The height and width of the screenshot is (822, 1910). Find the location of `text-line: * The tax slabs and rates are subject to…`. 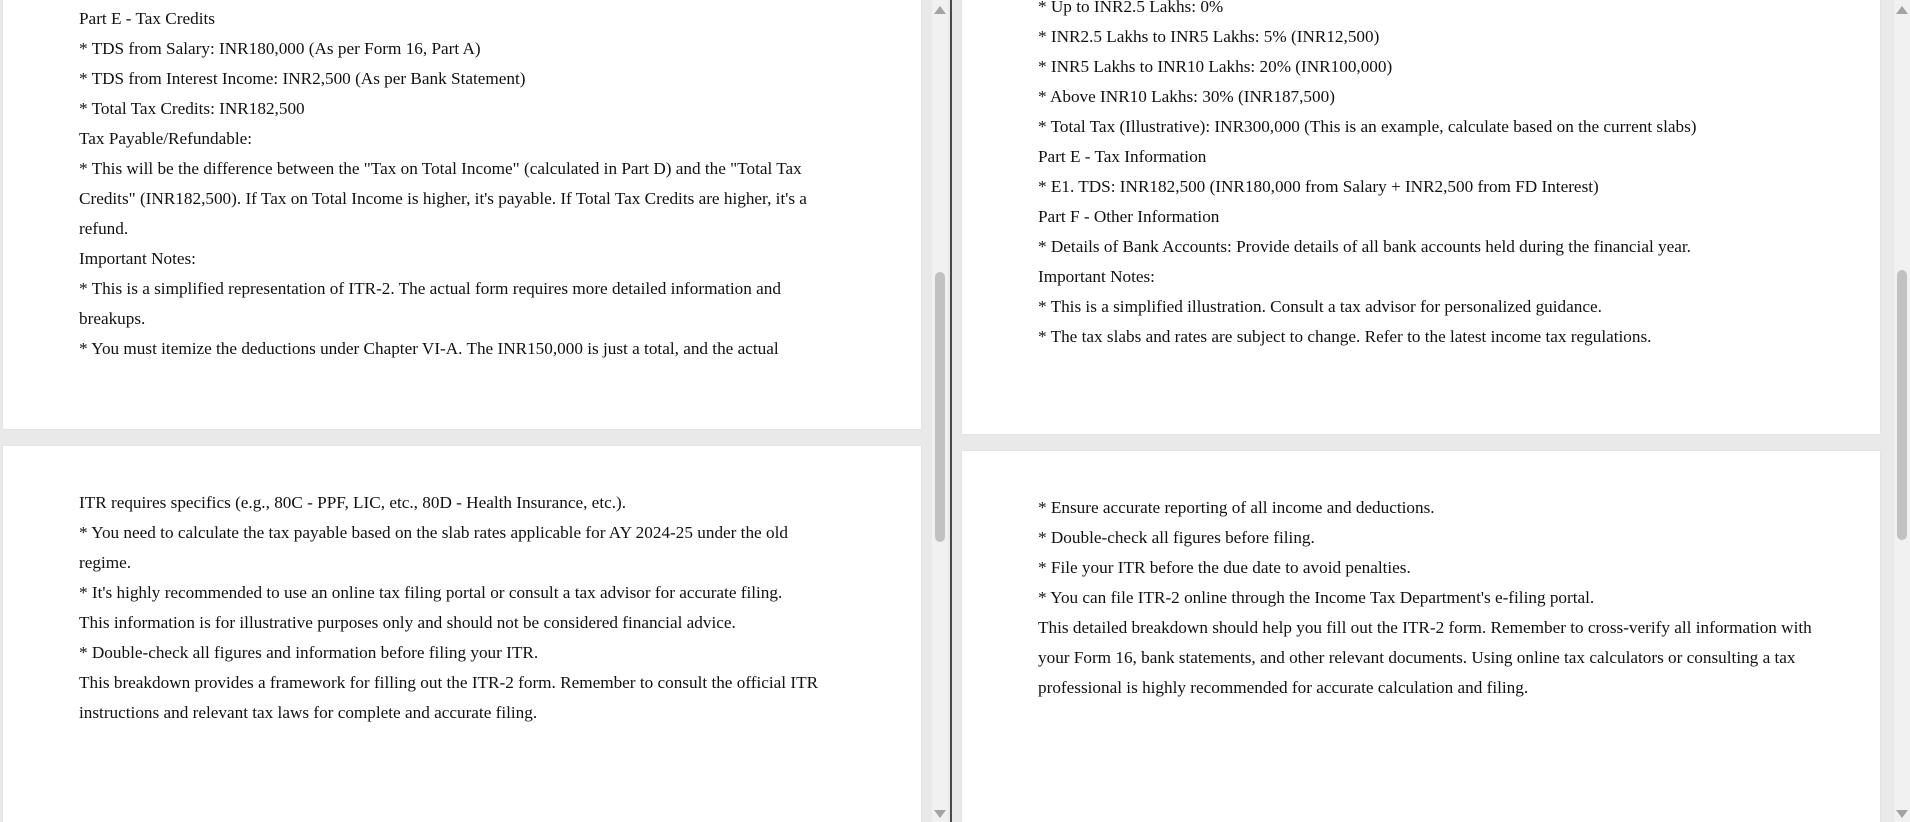

text-line: * The tax slabs and rates are subject to… is located at coordinates (1345, 336).